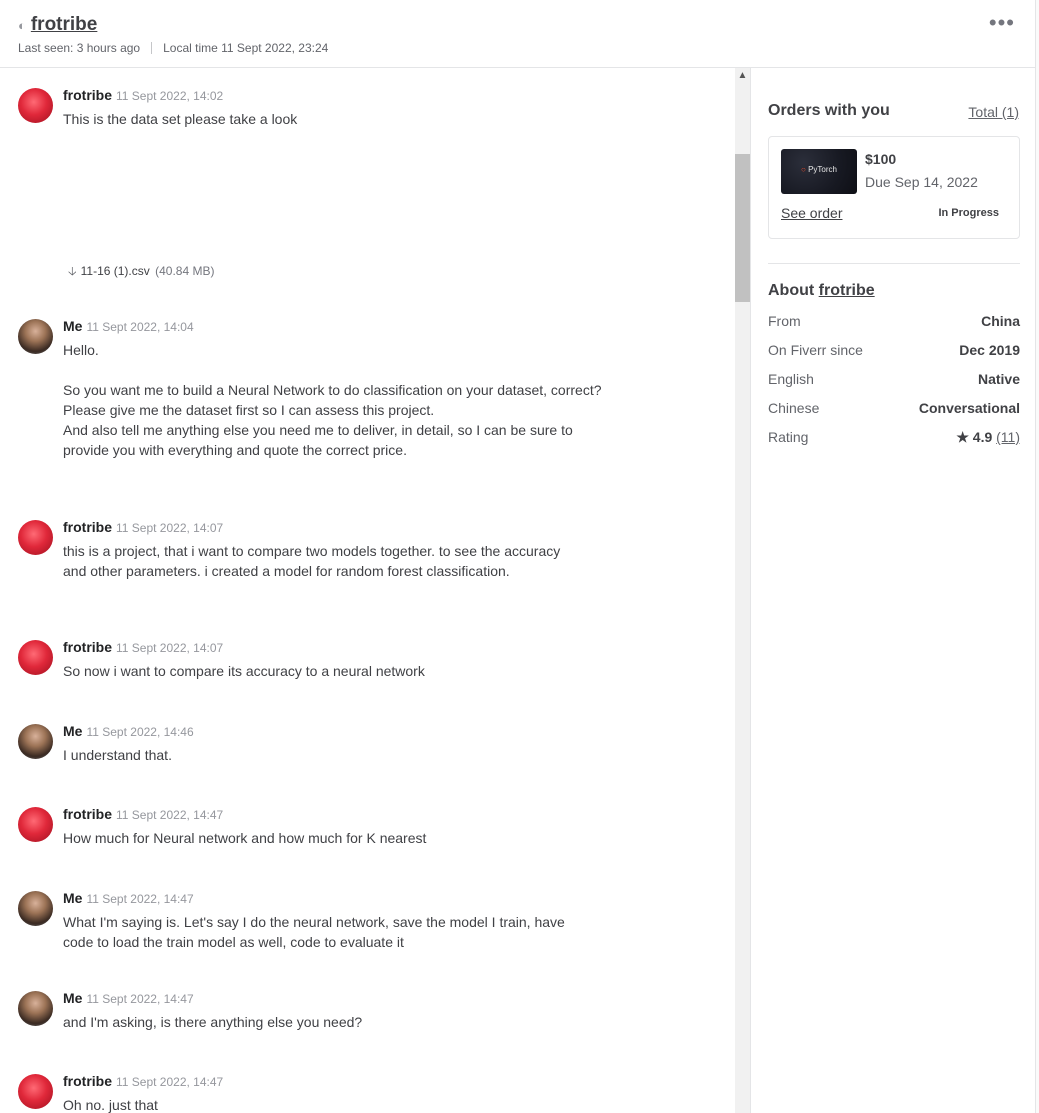  What do you see at coordinates (815, 350) in the screenshot?
I see `info-label: On Fiverr since` at bounding box center [815, 350].